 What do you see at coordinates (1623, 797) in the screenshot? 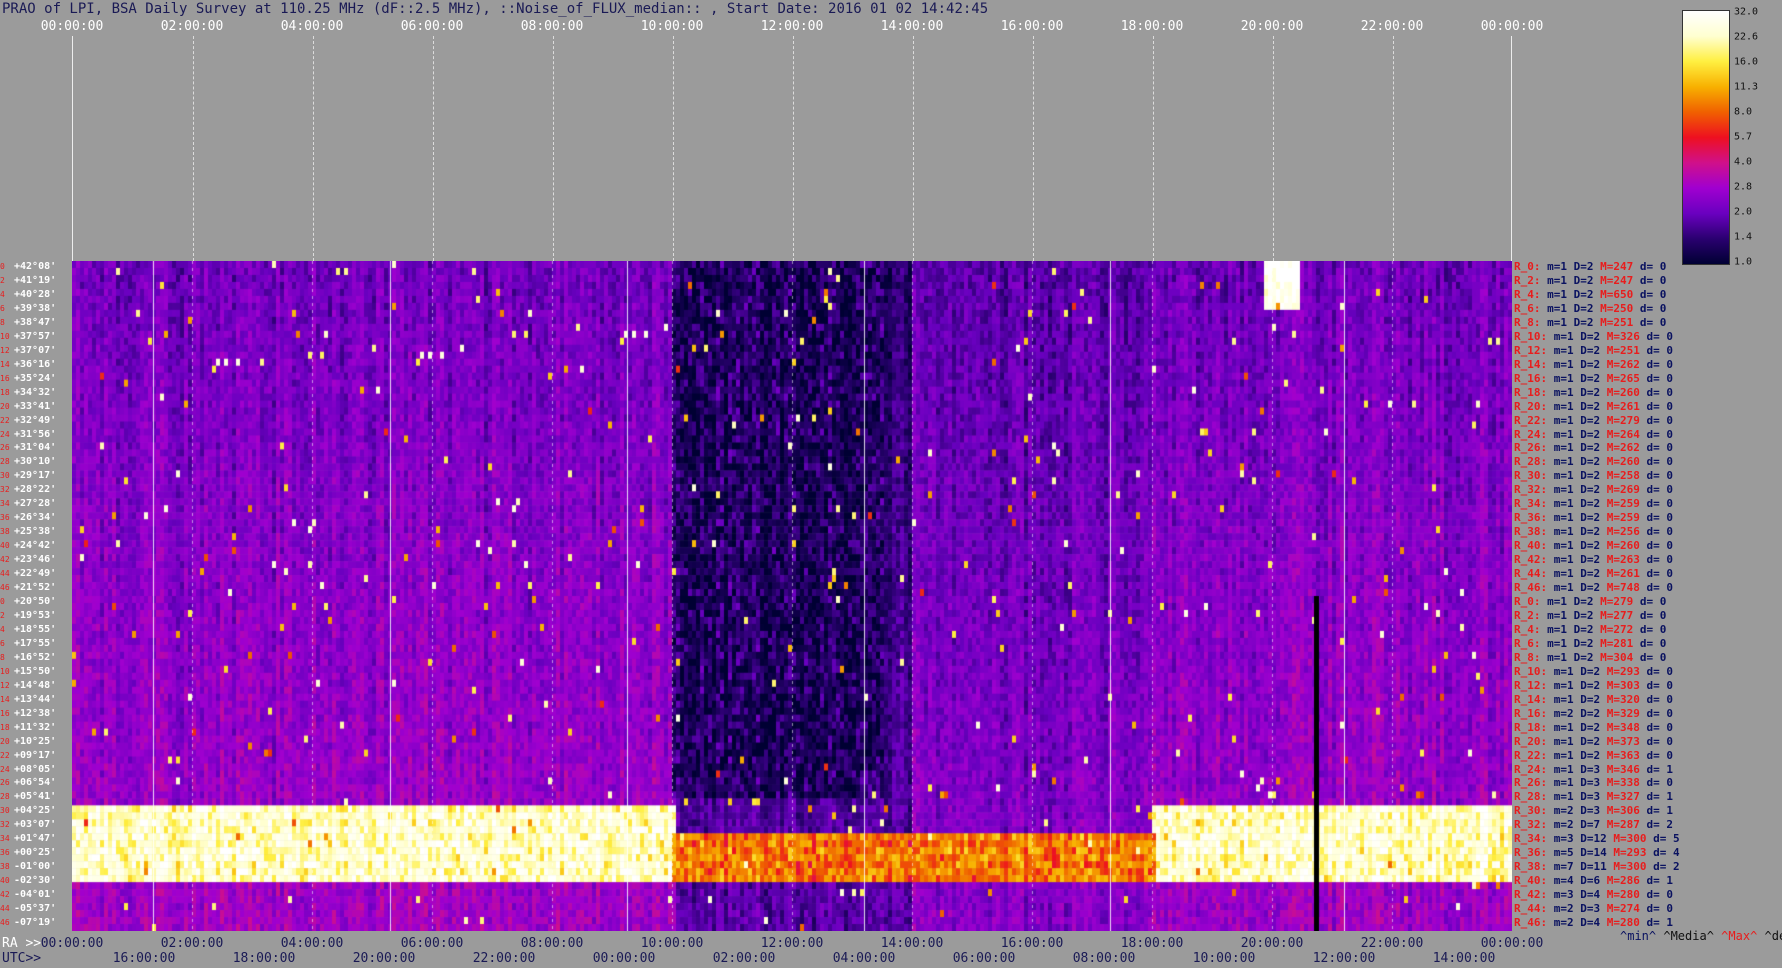
I see `row-max: M=327` at bounding box center [1623, 797].